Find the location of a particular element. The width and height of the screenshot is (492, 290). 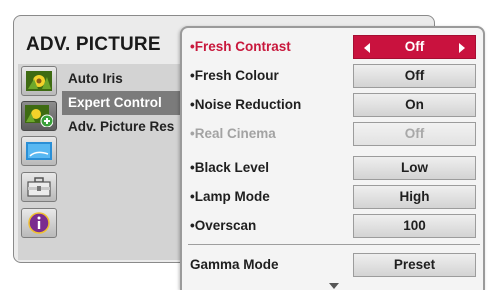

arrow-left-icon is located at coordinates (367, 48).